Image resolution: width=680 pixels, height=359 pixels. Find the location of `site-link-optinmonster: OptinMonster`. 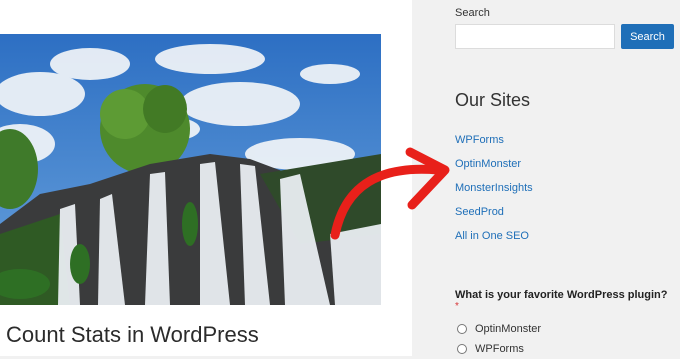

site-link-optinmonster: OptinMonster is located at coordinates (488, 164).